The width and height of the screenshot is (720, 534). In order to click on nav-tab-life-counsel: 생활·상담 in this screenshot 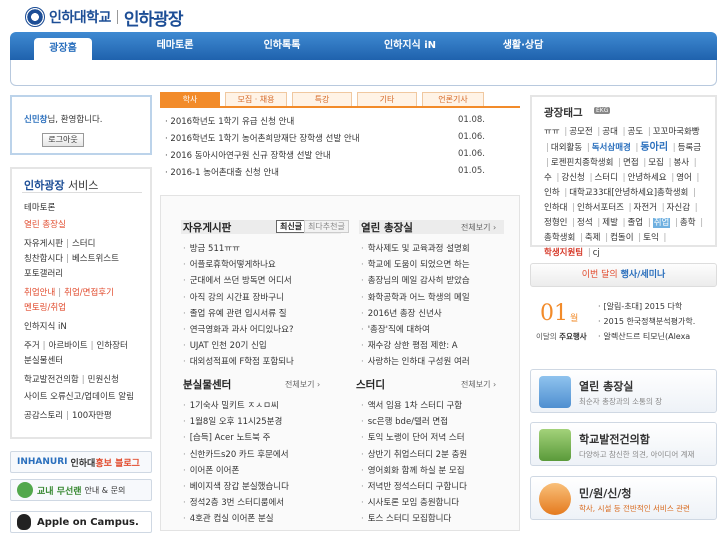, I will do `click(523, 46)`.